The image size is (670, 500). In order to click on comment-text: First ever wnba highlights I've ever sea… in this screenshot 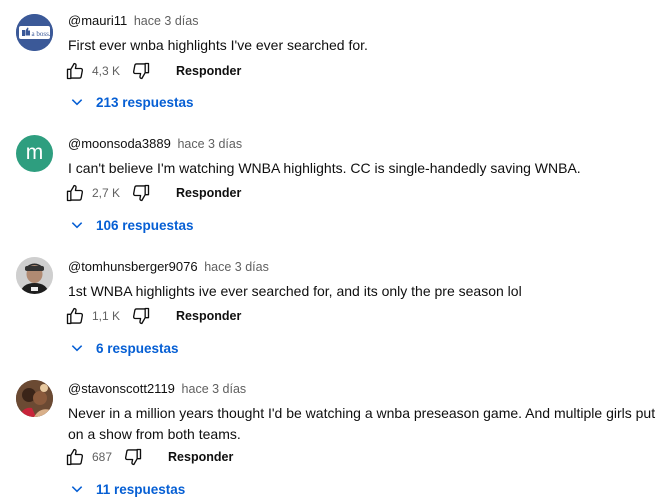, I will do `click(218, 45)`.